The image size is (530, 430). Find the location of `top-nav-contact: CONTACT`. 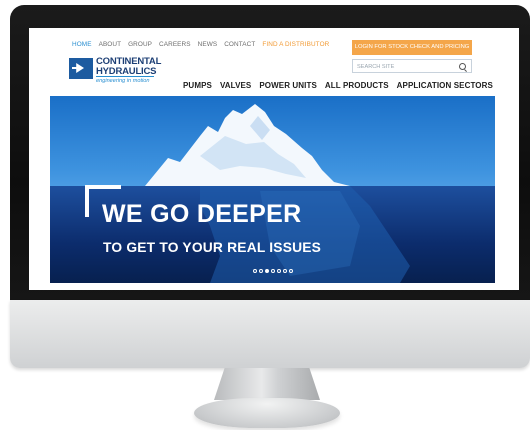

top-nav-contact: CONTACT is located at coordinates (239, 44).